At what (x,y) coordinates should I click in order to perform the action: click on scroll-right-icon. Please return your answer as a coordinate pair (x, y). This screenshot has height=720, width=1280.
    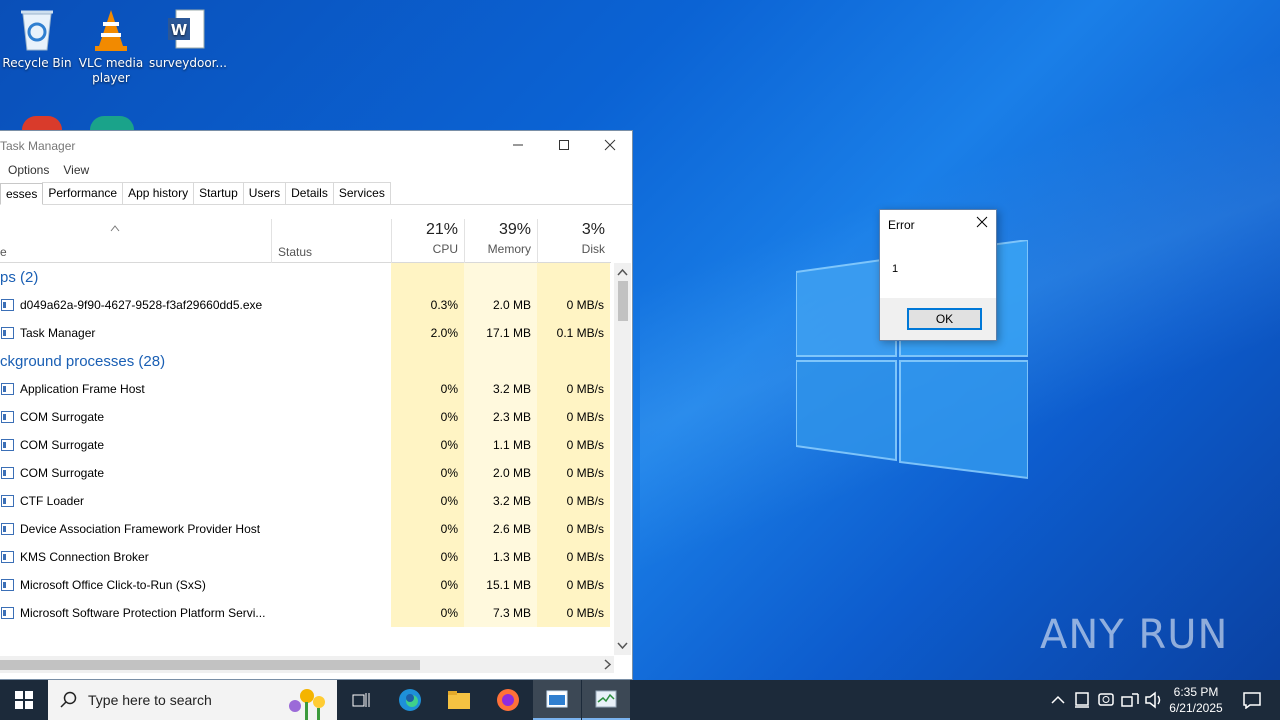
    Looking at the image, I should click on (607, 664).